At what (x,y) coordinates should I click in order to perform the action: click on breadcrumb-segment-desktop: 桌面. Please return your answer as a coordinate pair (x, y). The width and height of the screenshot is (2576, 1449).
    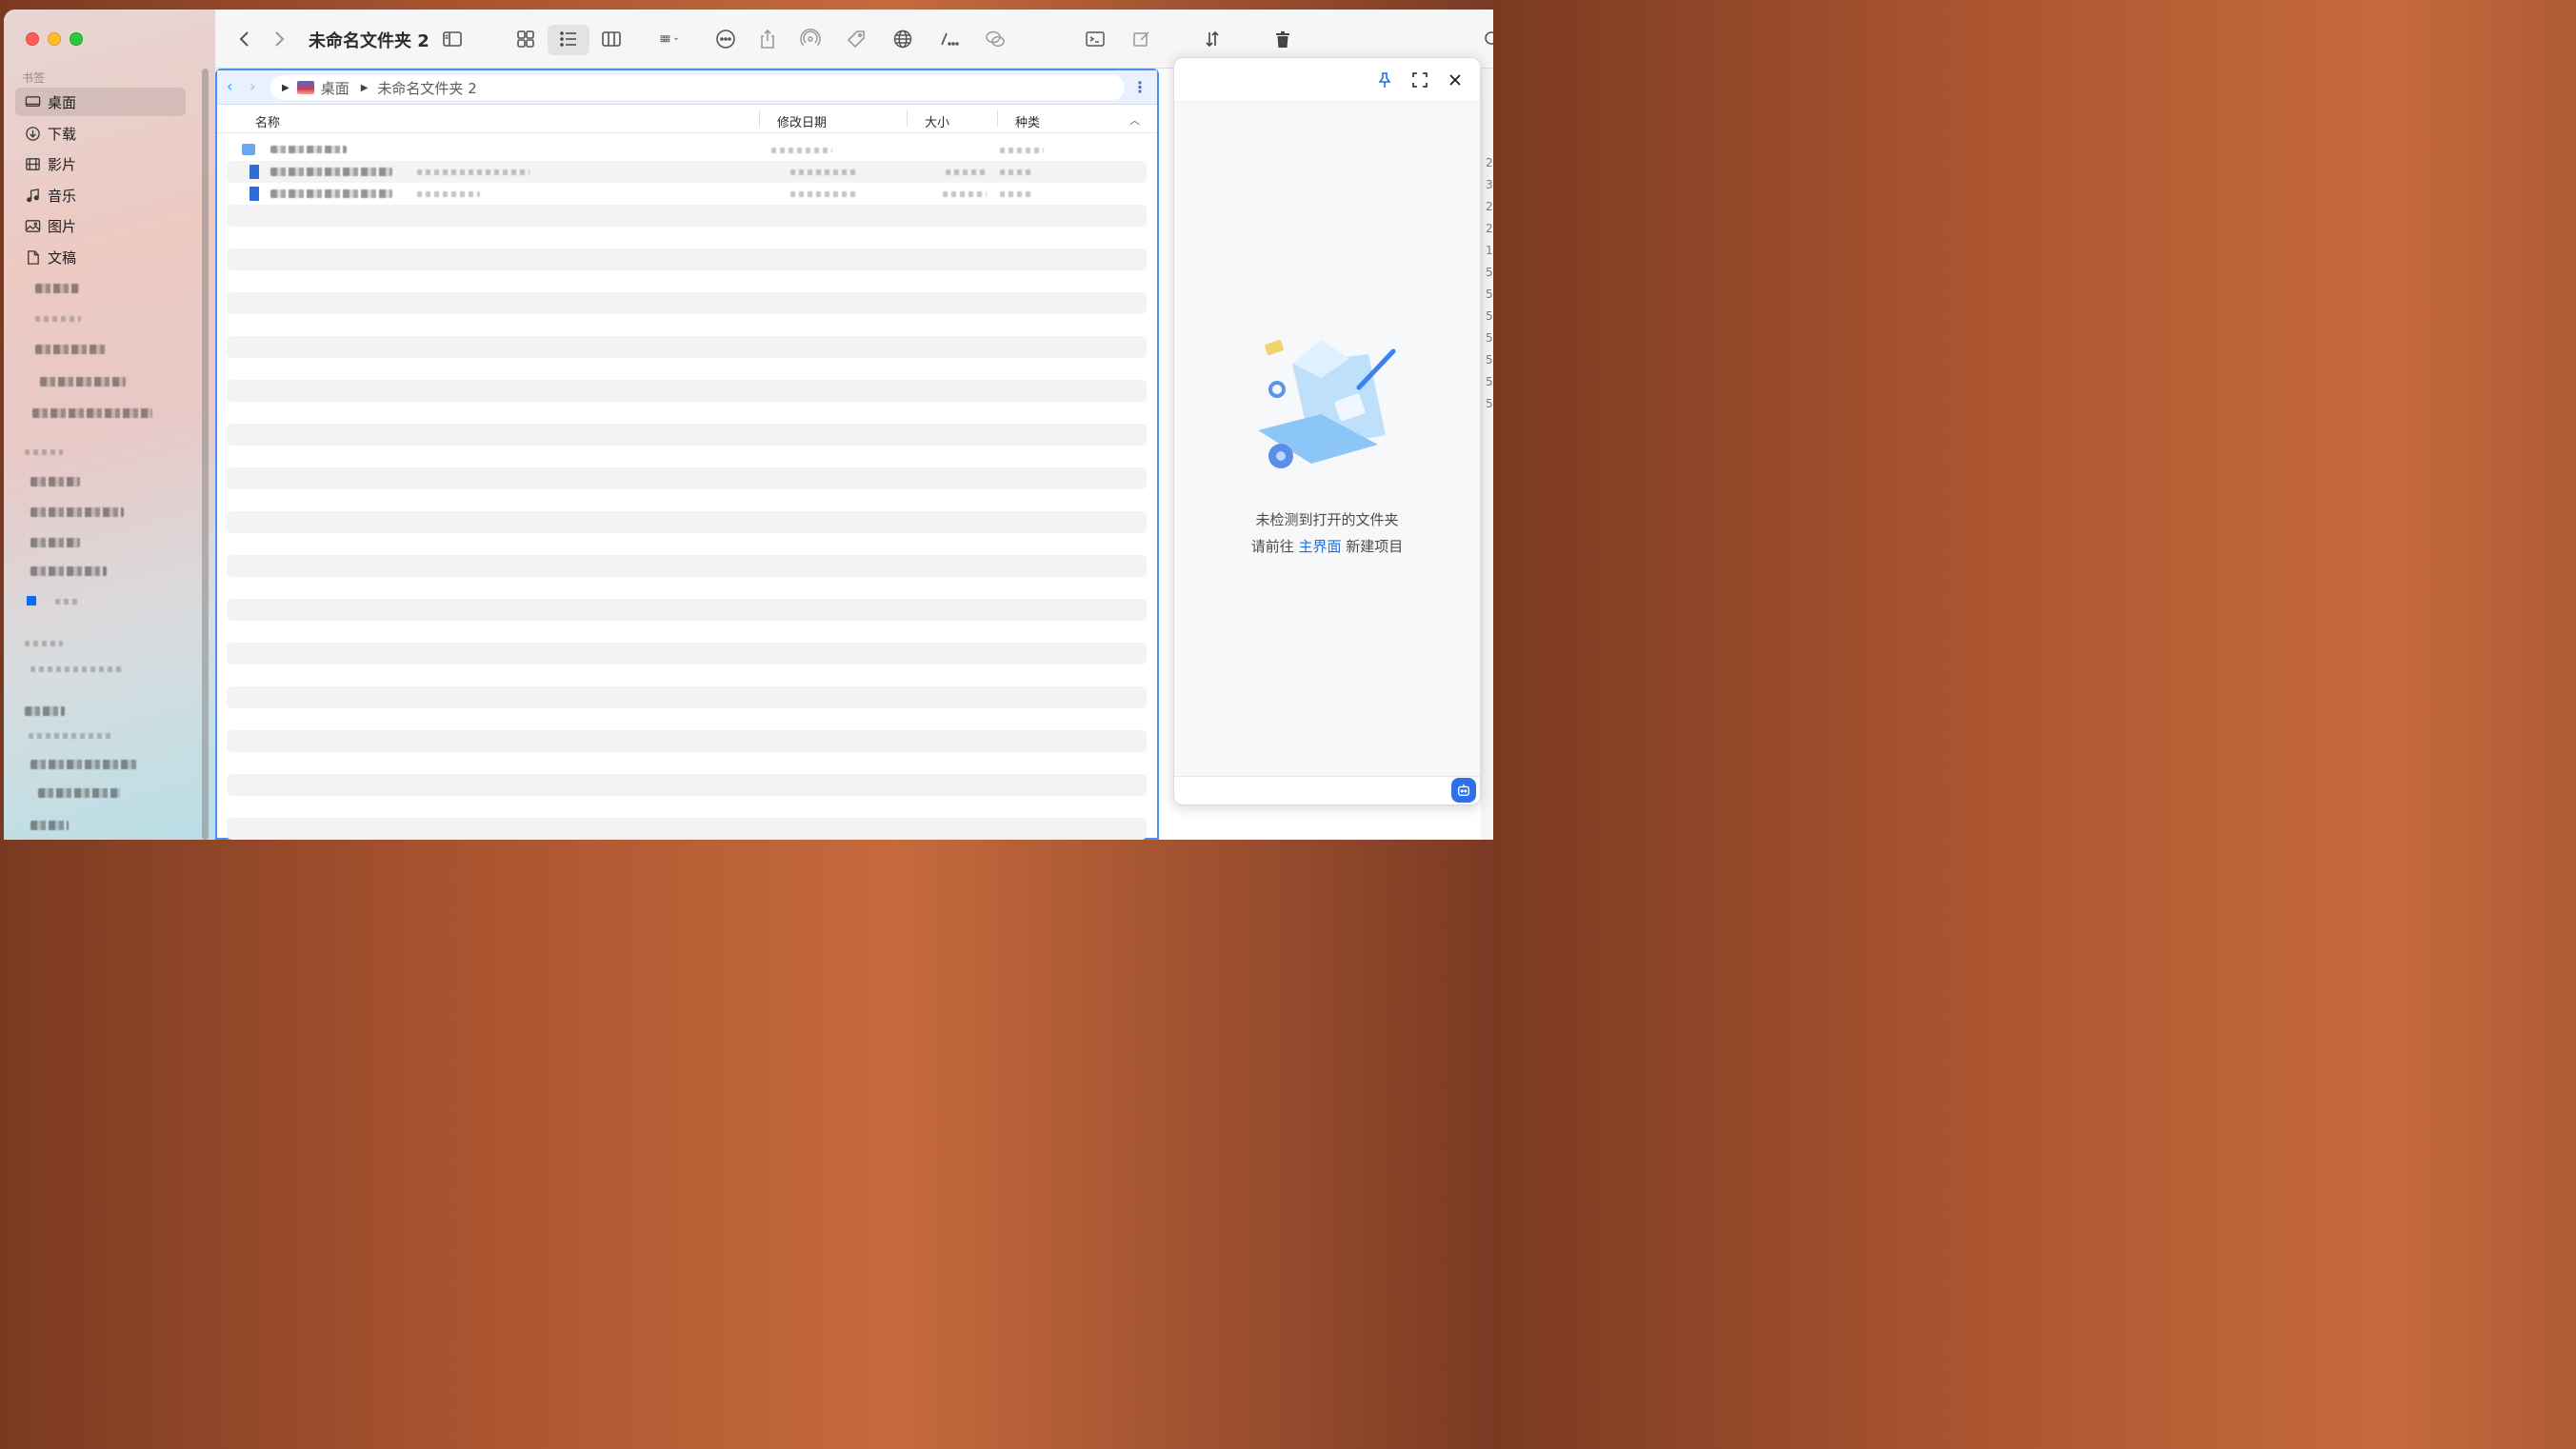
    Looking at the image, I should click on (335, 88).